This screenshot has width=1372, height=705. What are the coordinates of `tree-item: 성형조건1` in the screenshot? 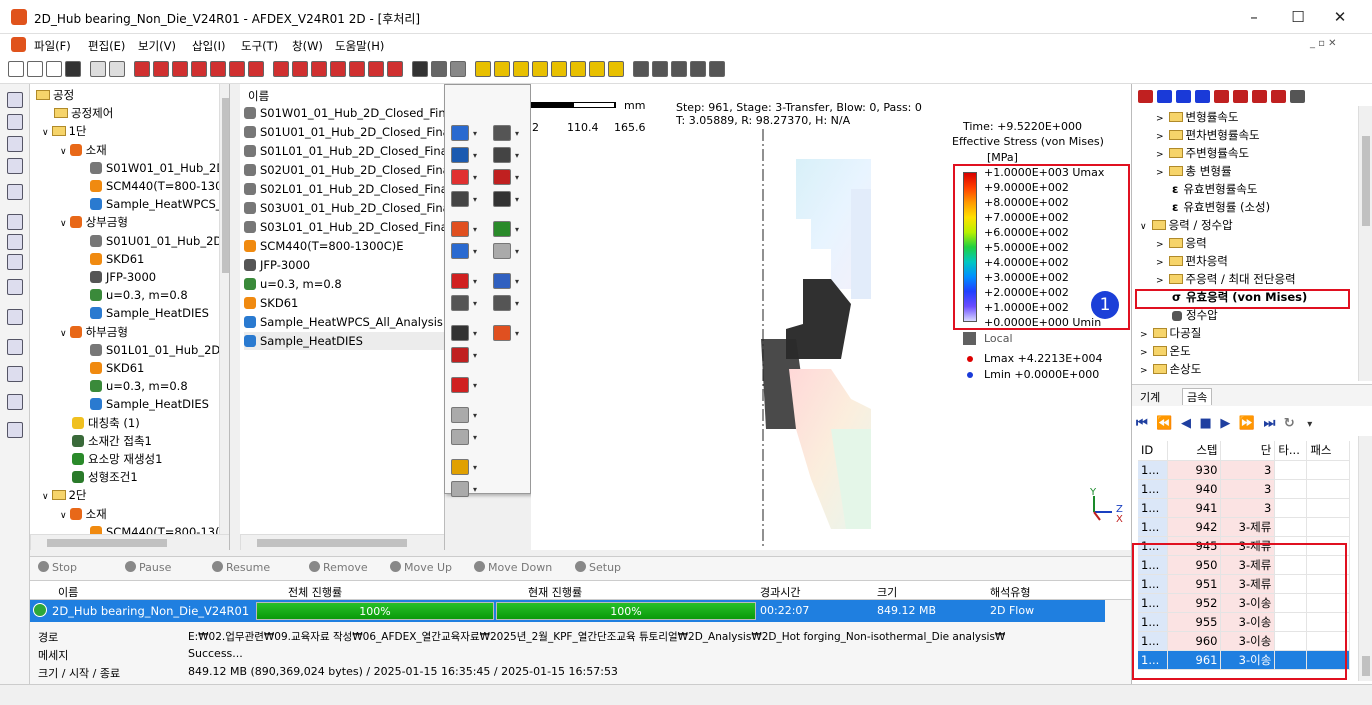 It's located at (105, 477).